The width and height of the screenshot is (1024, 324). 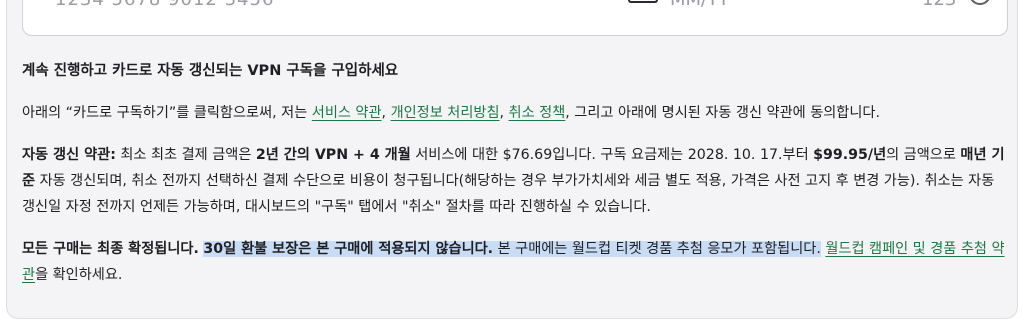 What do you see at coordinates (980, 2) in the screenshot?
I see `question-circle-icon: ?` at bounding box center [980, 2].